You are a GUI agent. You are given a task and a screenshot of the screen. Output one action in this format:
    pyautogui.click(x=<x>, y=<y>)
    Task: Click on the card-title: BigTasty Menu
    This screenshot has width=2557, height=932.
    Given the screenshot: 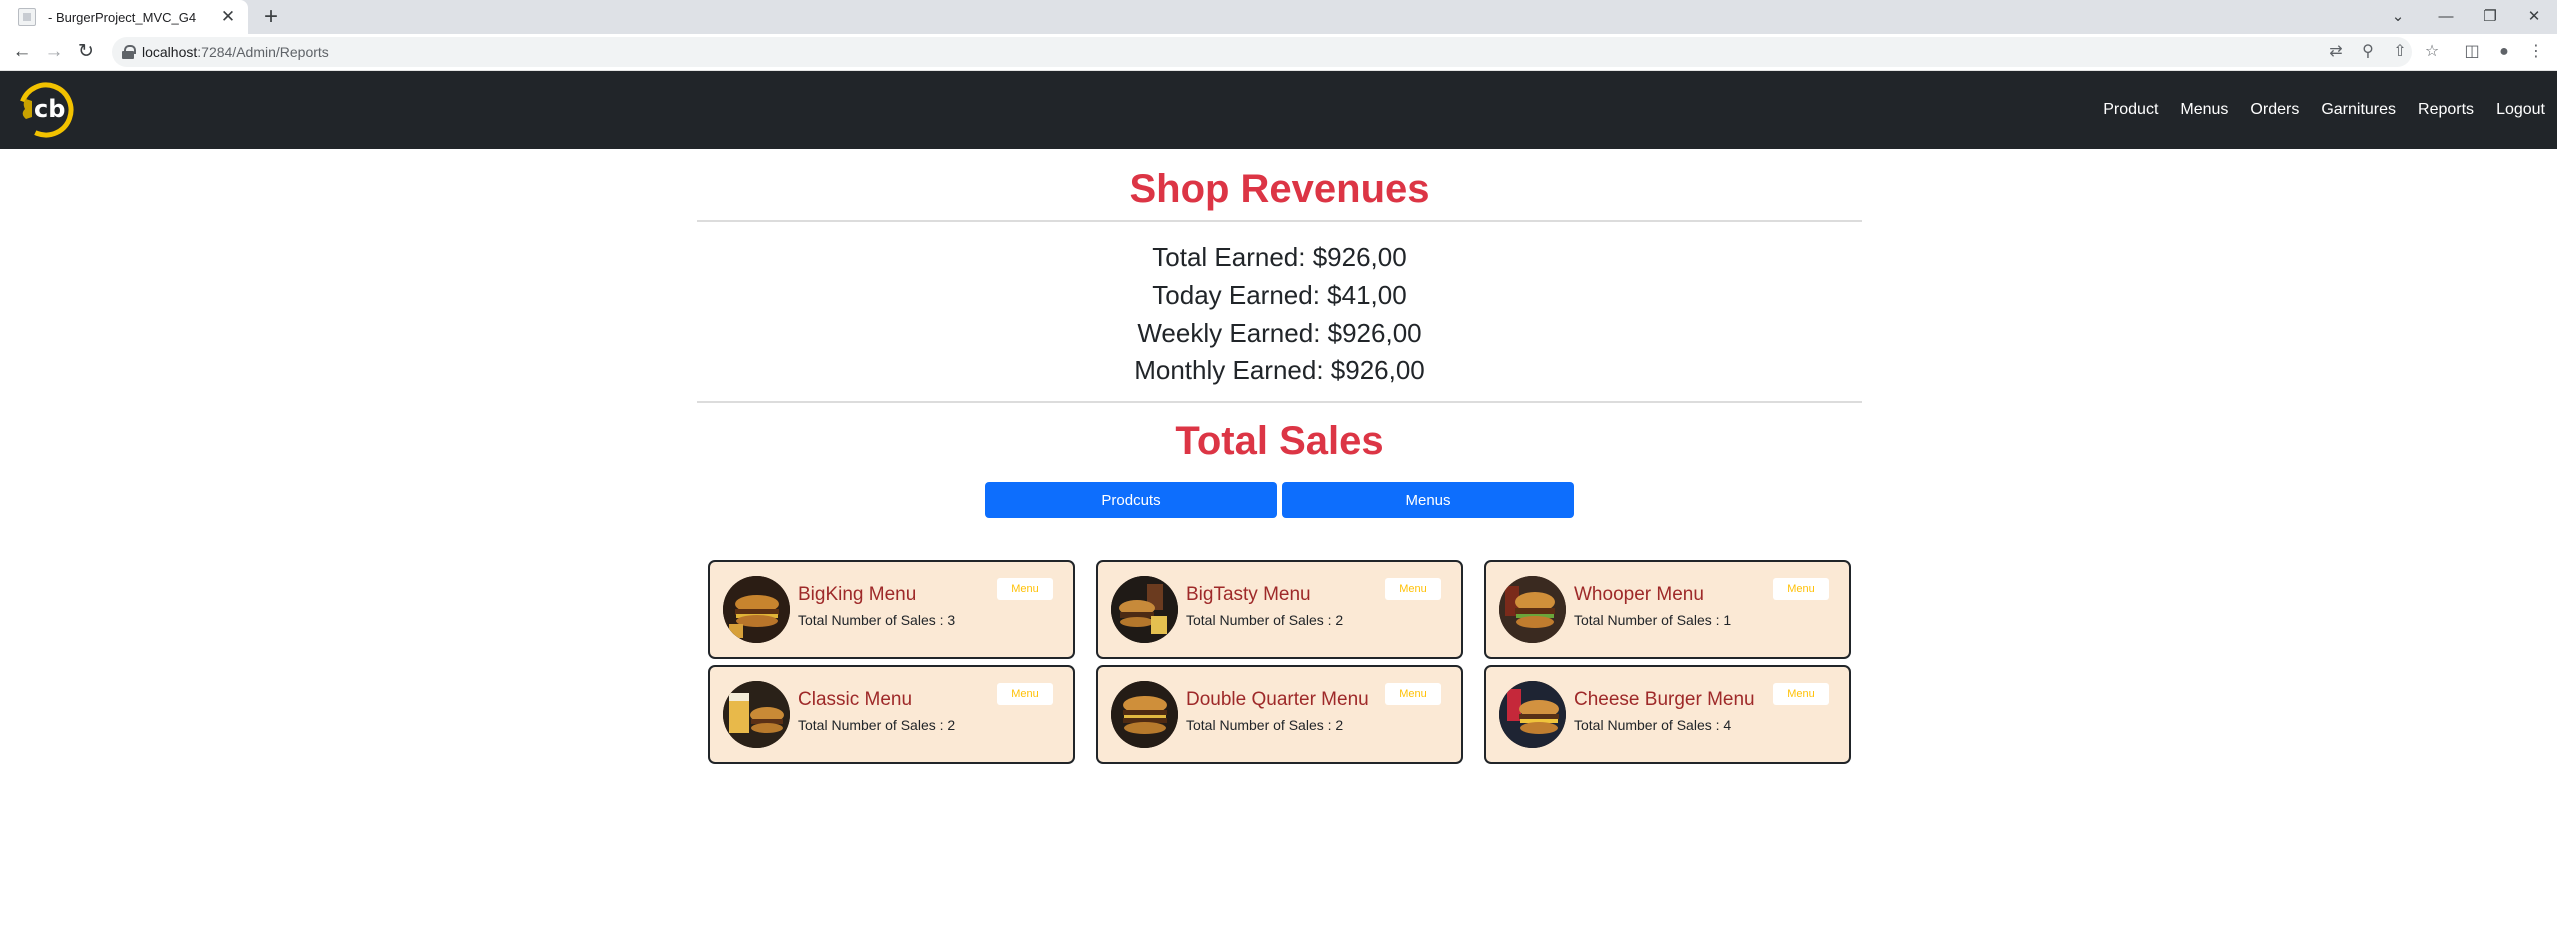 What is the action you would take?
    pyautogui.click(x=1248, y=594)
    